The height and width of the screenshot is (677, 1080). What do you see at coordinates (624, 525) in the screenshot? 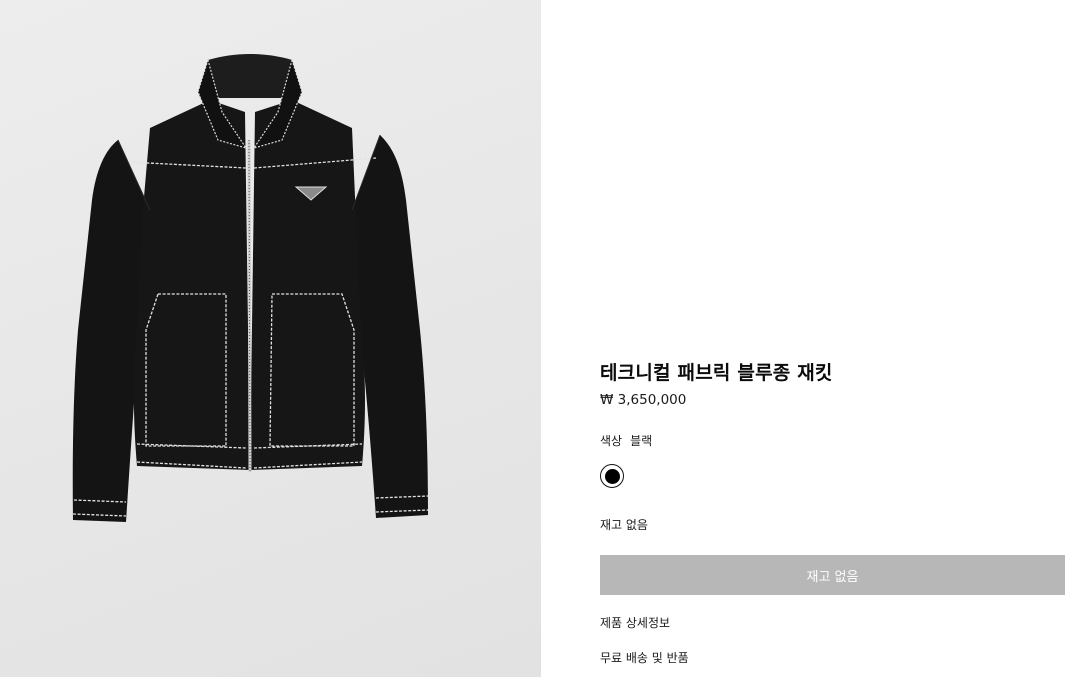
I see `stock-status: 재고 없음` at bounding box center [624, 525].